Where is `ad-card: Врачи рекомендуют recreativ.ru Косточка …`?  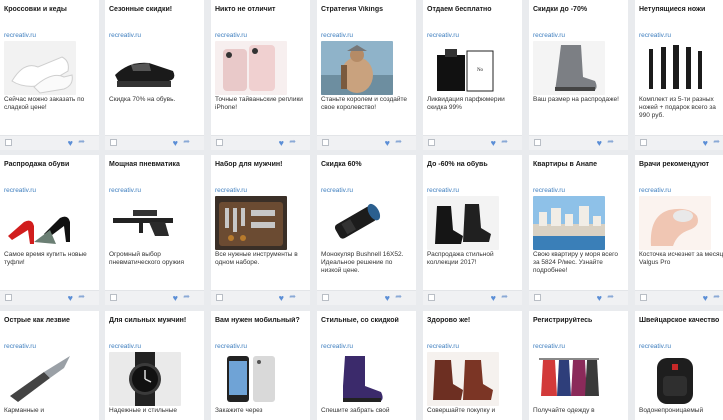 ad-card: Врачи рекомендуют recreativ.ru Косточка … is located at coordinates (679, 230).